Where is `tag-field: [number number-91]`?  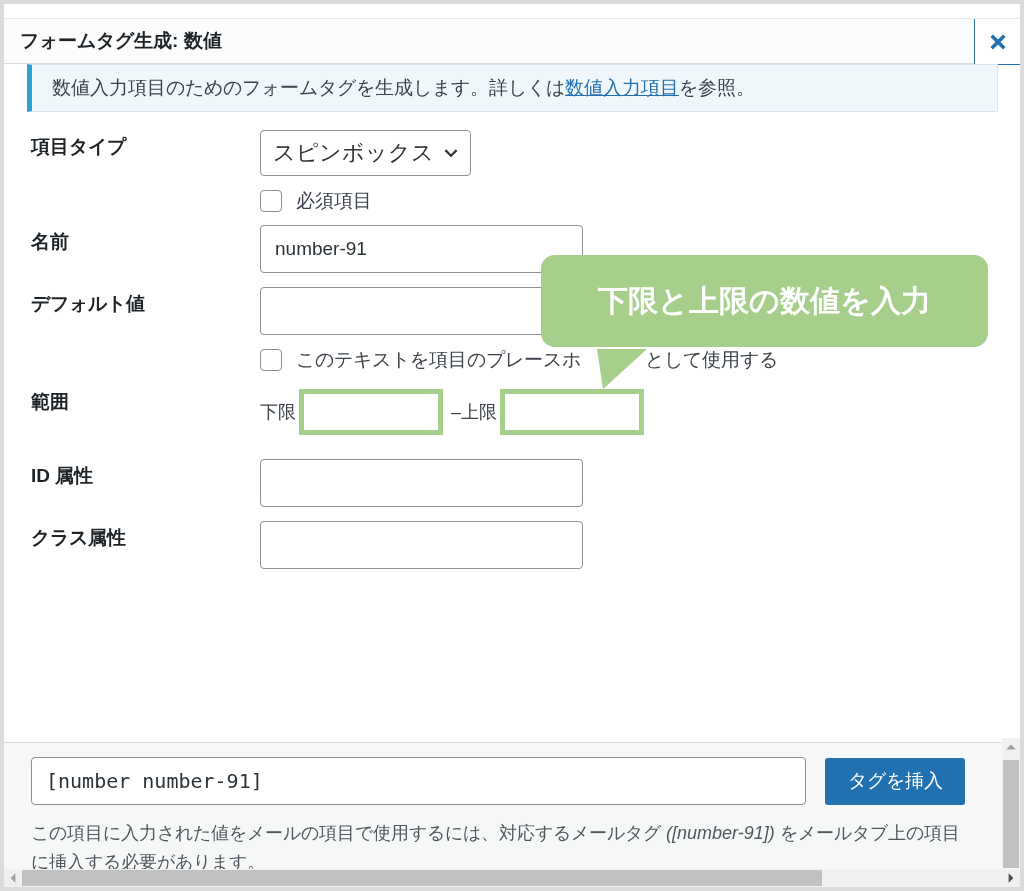
tag-field: [number number-91] is located at coordinates (418, 781).